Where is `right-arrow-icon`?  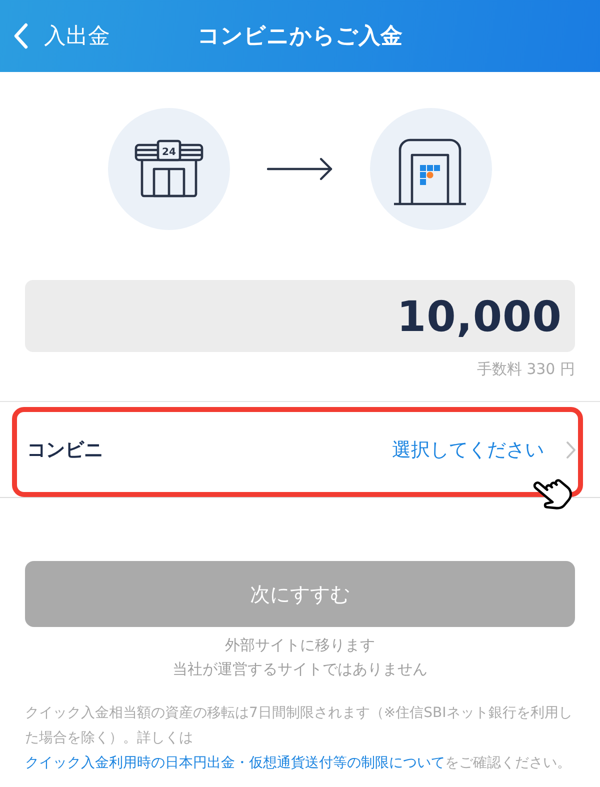
right-arrow-icon is located at coordinates (300, 169).